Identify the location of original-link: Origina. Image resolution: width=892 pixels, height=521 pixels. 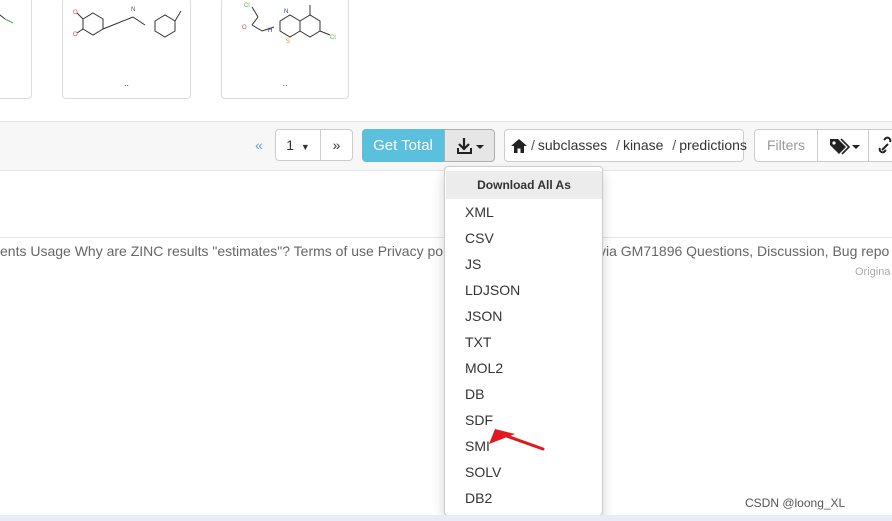
(872, 272).